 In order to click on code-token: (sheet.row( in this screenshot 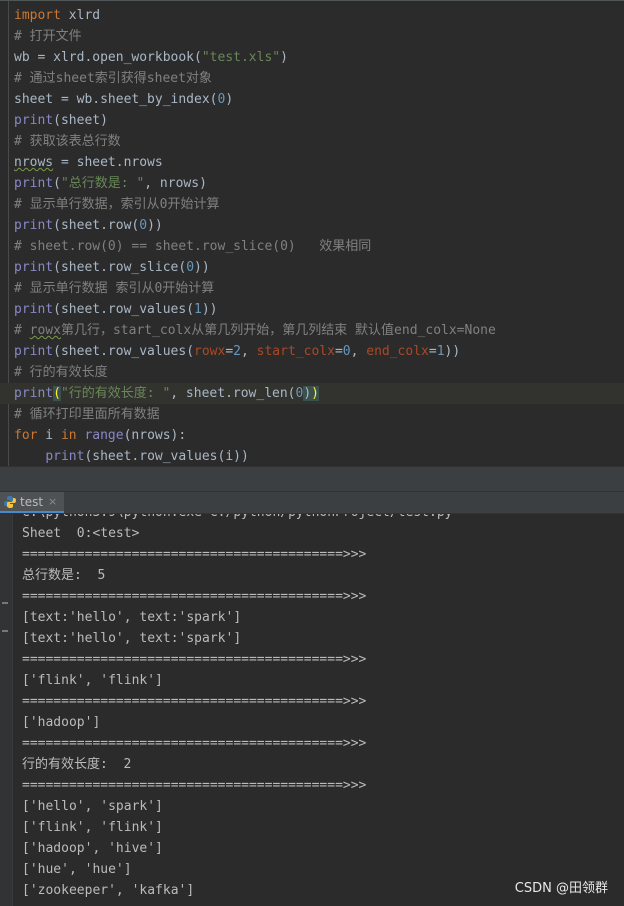, I will do `click(96, 225)`.